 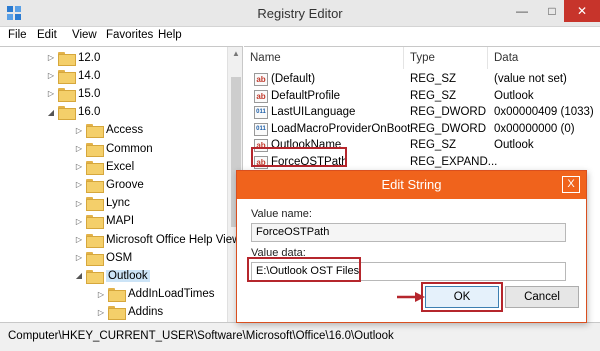 What do you see at coordinates (304, 269) in the screenshot?
I see `value-data-highlight` at bounding box center [304, 269].